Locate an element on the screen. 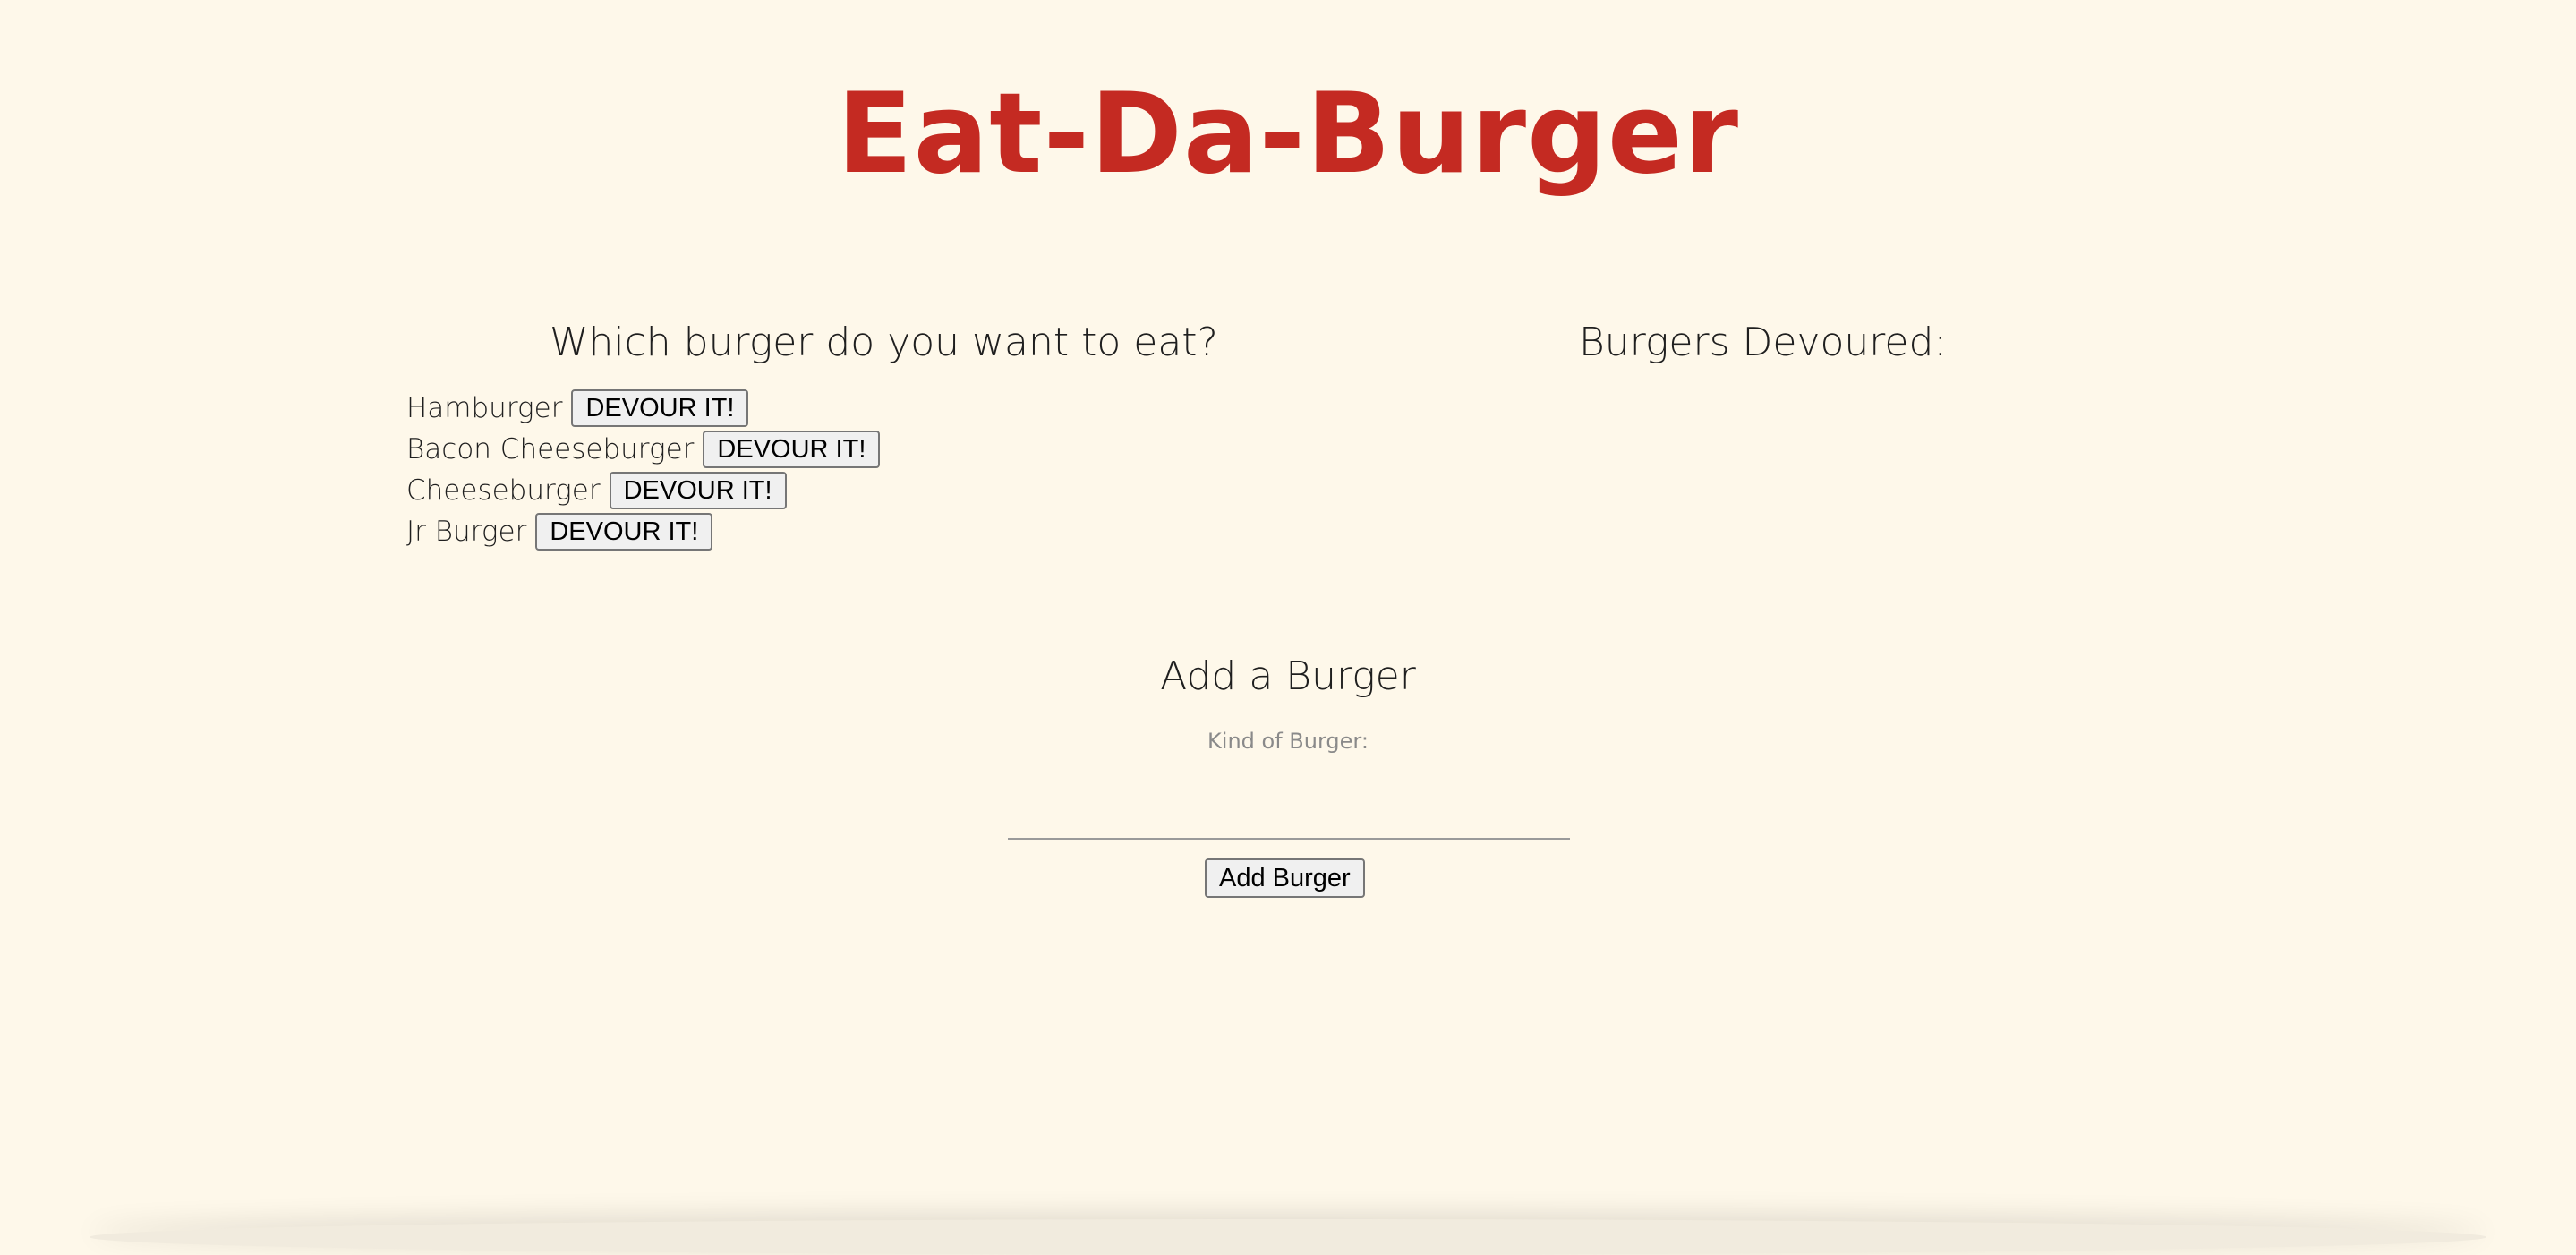 The width and height of the screenshot is (2576, 1255). list-item: Cheeseburger DEVOUR IT! is located at coordinates (643, 490).